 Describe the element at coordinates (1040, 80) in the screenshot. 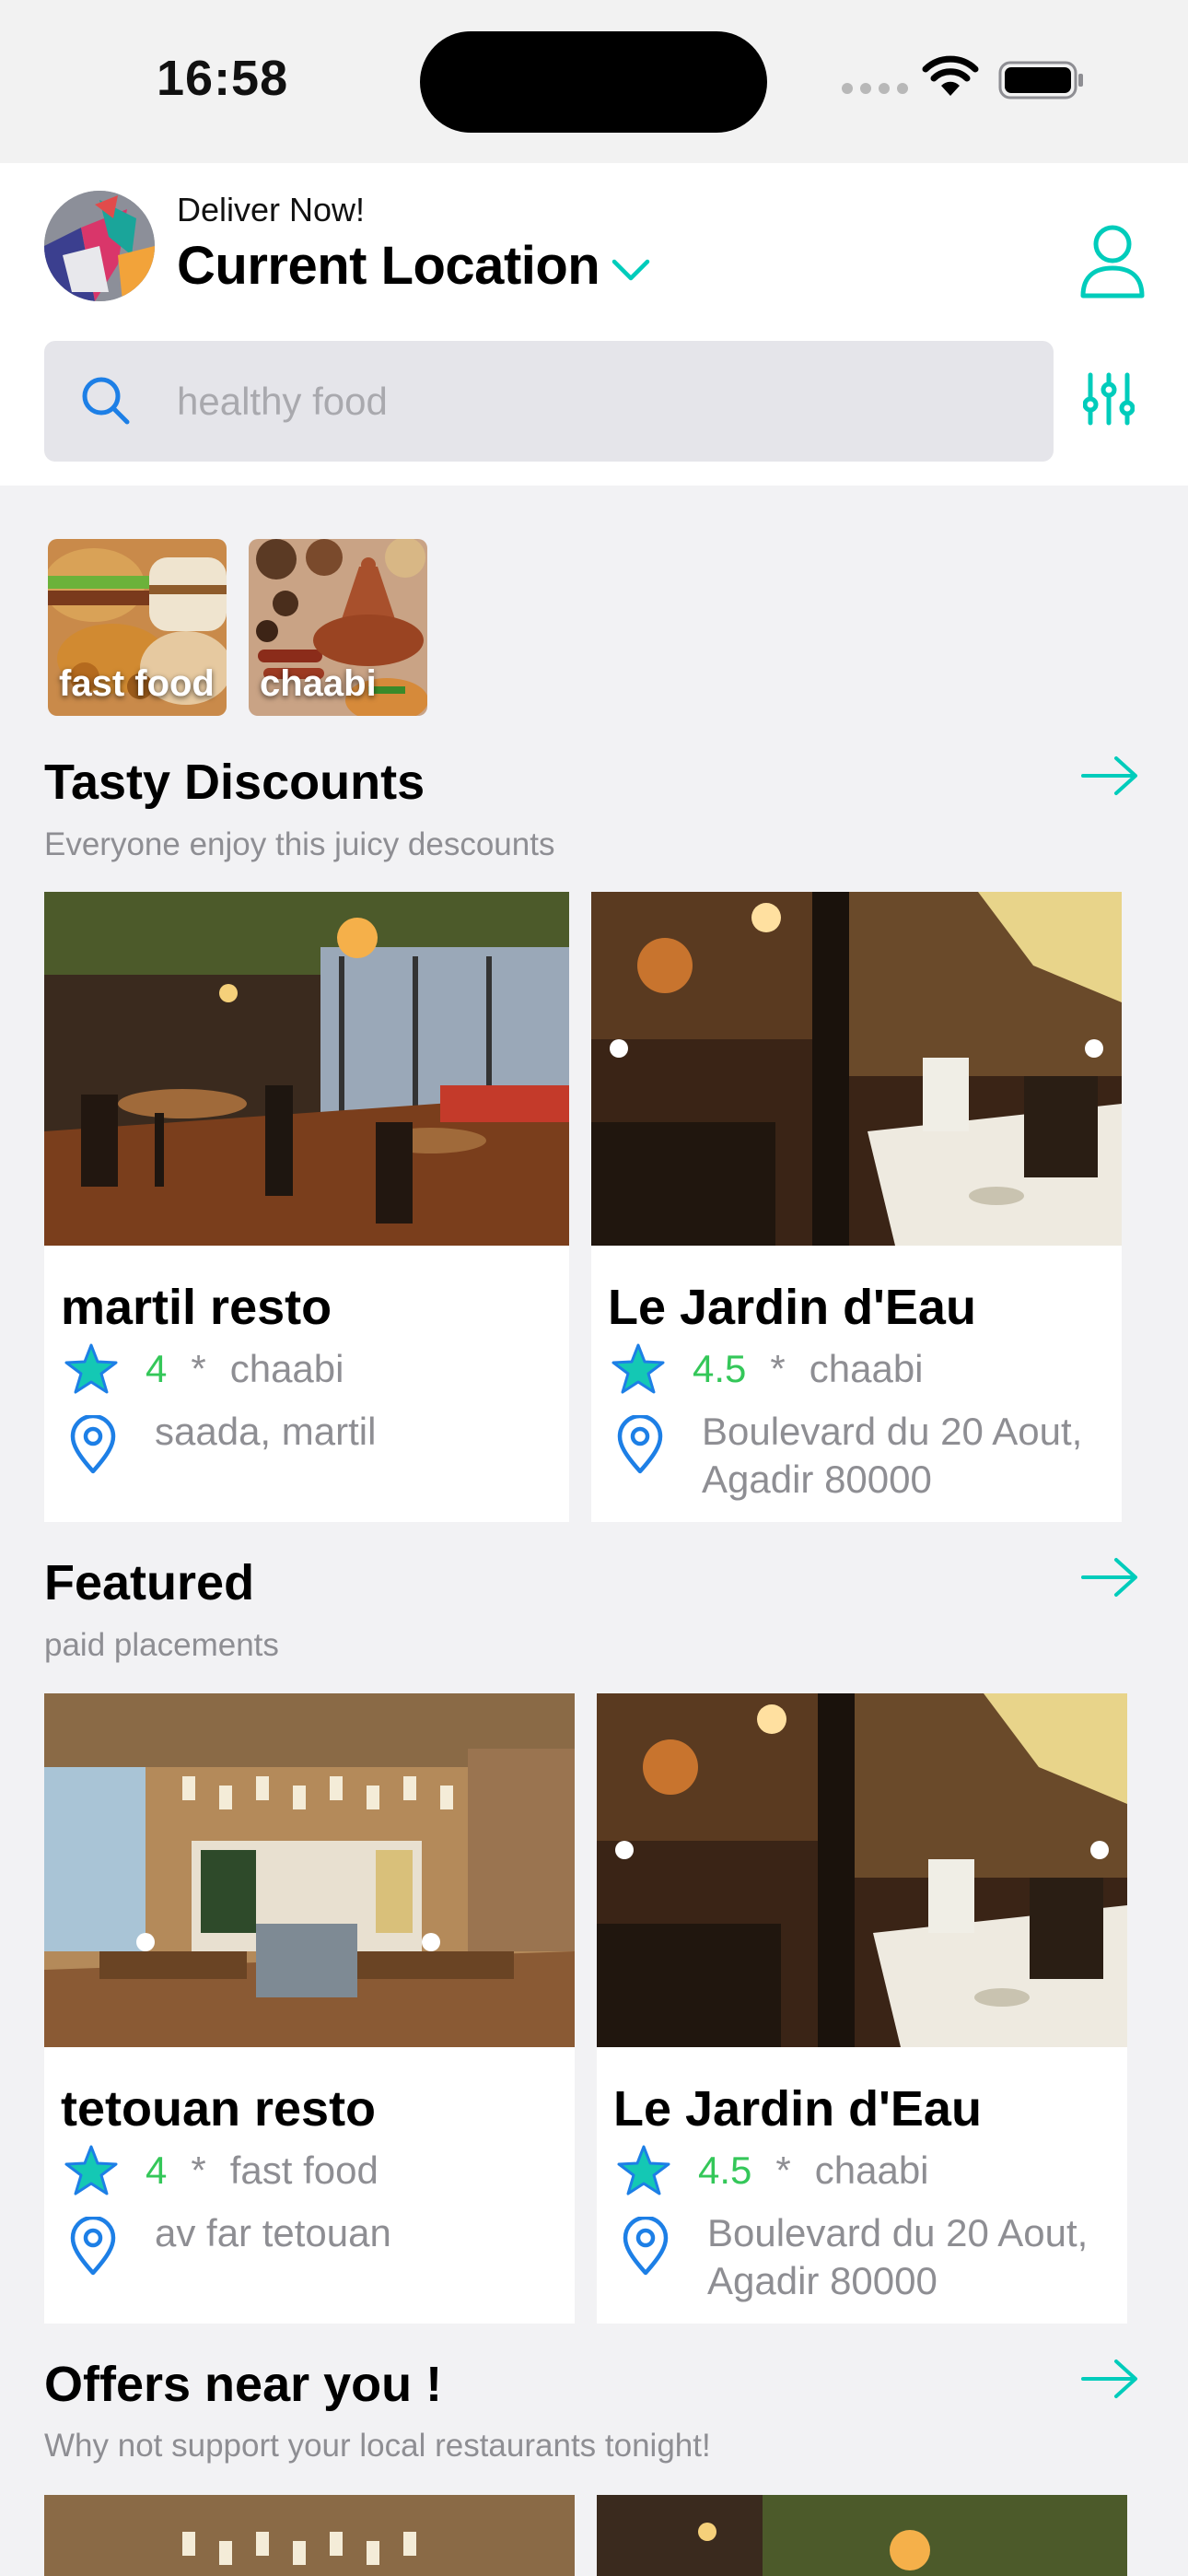

I see `battery-icon` at that location.